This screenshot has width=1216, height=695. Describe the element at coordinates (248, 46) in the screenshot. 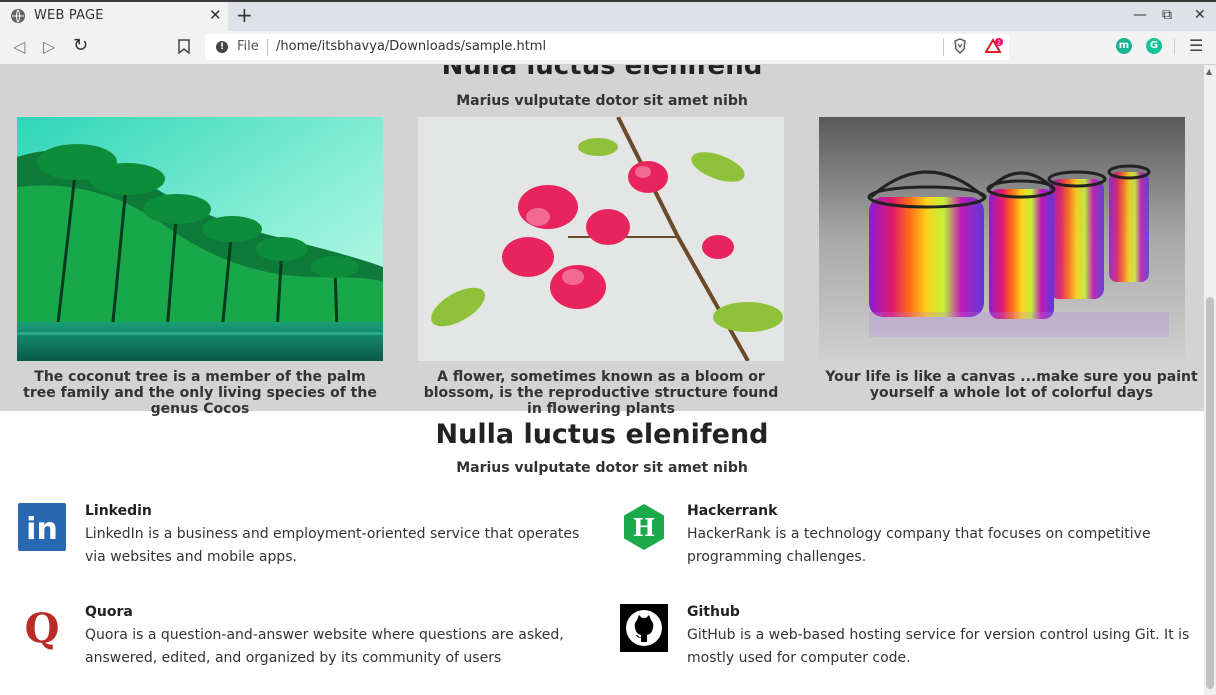

I see `url-scheme-label: File` at that location.